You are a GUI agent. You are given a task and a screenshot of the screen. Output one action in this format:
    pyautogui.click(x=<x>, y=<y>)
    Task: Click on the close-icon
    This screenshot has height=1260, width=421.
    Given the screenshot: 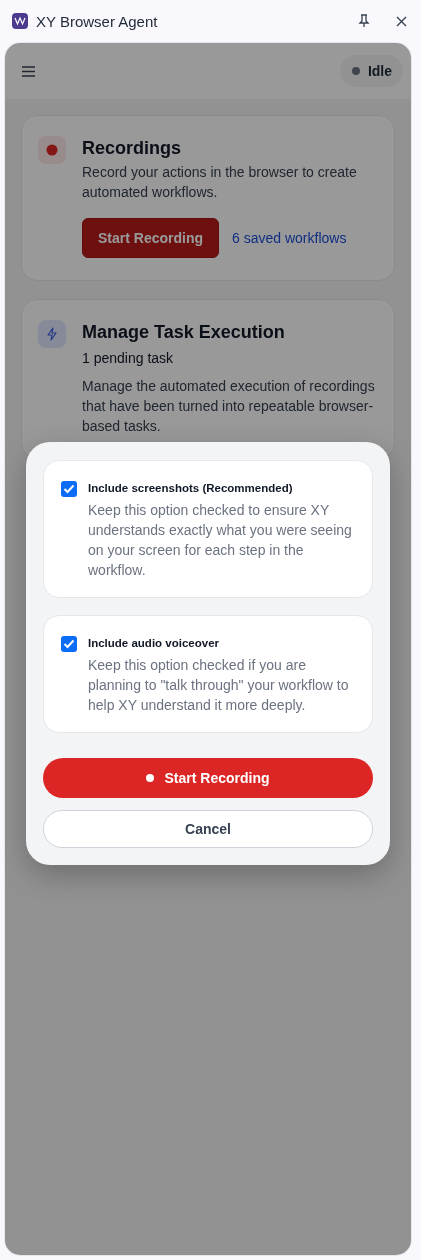 What is the action you would take?
    pyautogui.click(x=401, y=21)
    